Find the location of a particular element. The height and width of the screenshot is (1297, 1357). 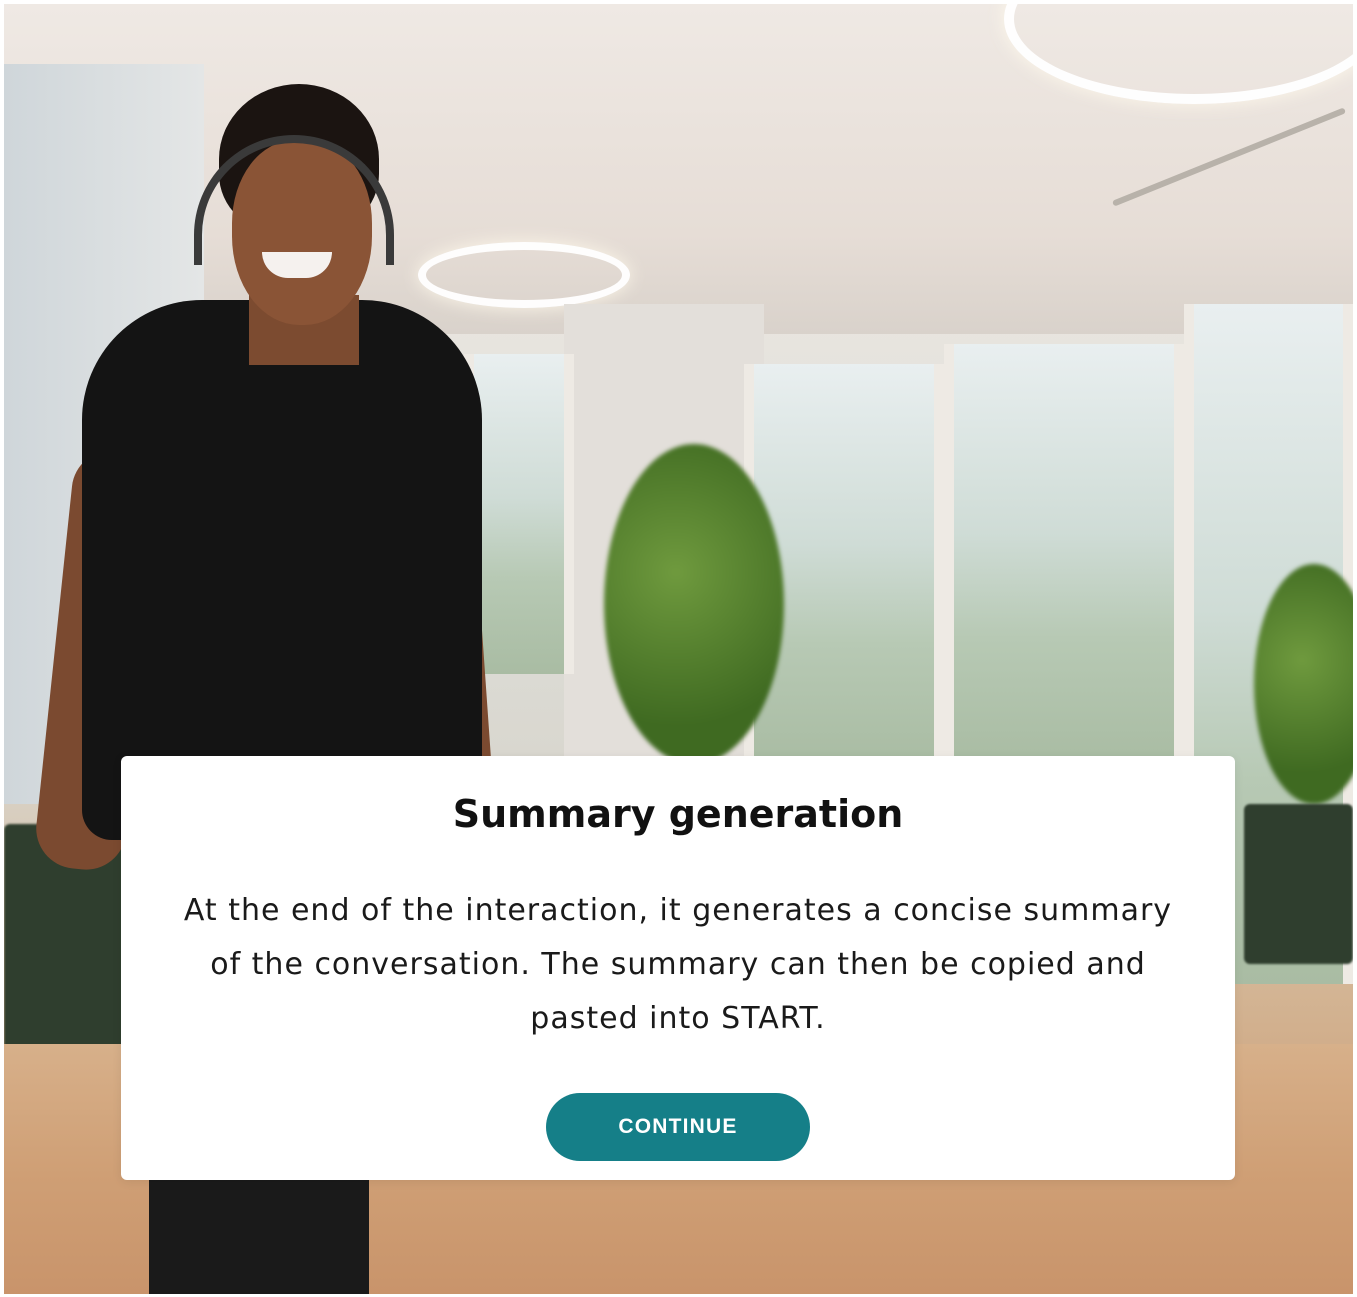

ceiling-light-ring is located at coordinates (1178, 54).